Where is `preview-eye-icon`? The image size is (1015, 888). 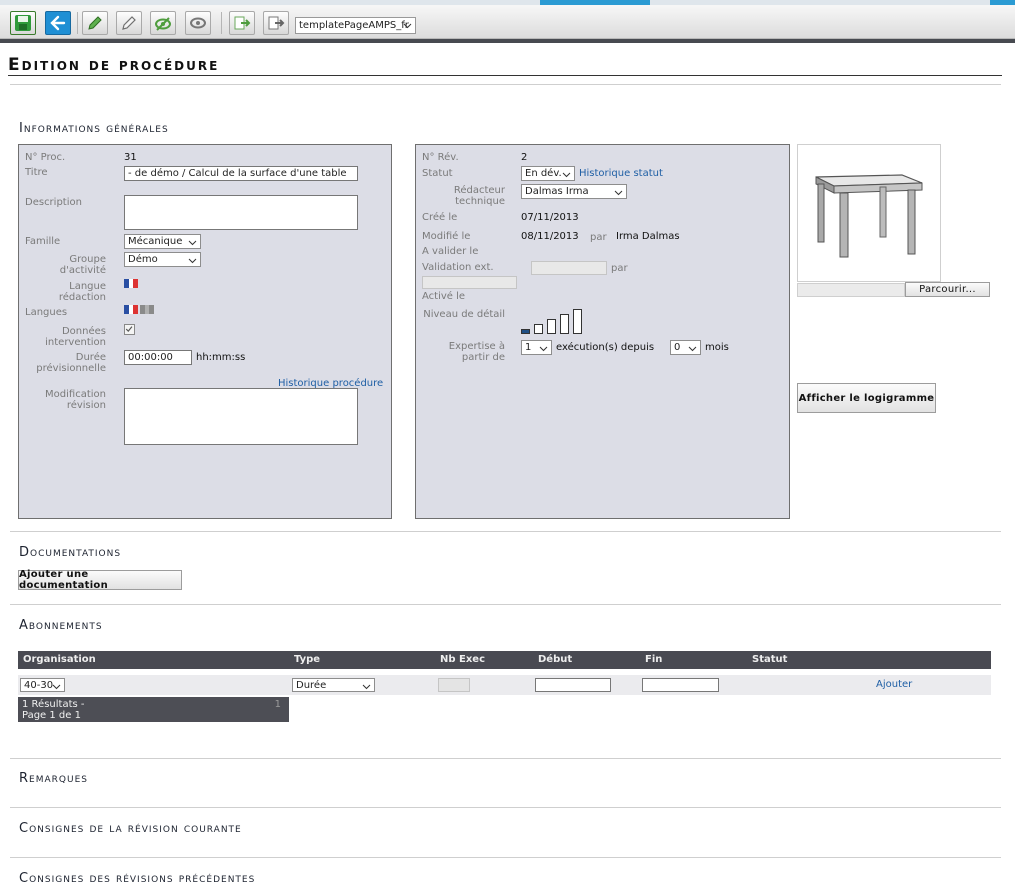
preview-eye-icon is located at coordinates (198, 23).